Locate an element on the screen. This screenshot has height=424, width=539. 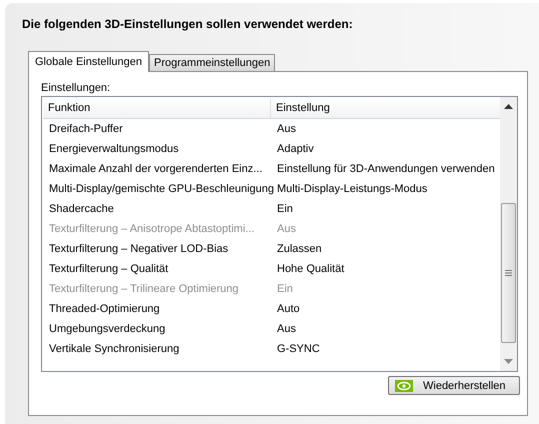
settings-row: Vertikale Synchronisierung G-SYNC is located at coordinates (271, 349).